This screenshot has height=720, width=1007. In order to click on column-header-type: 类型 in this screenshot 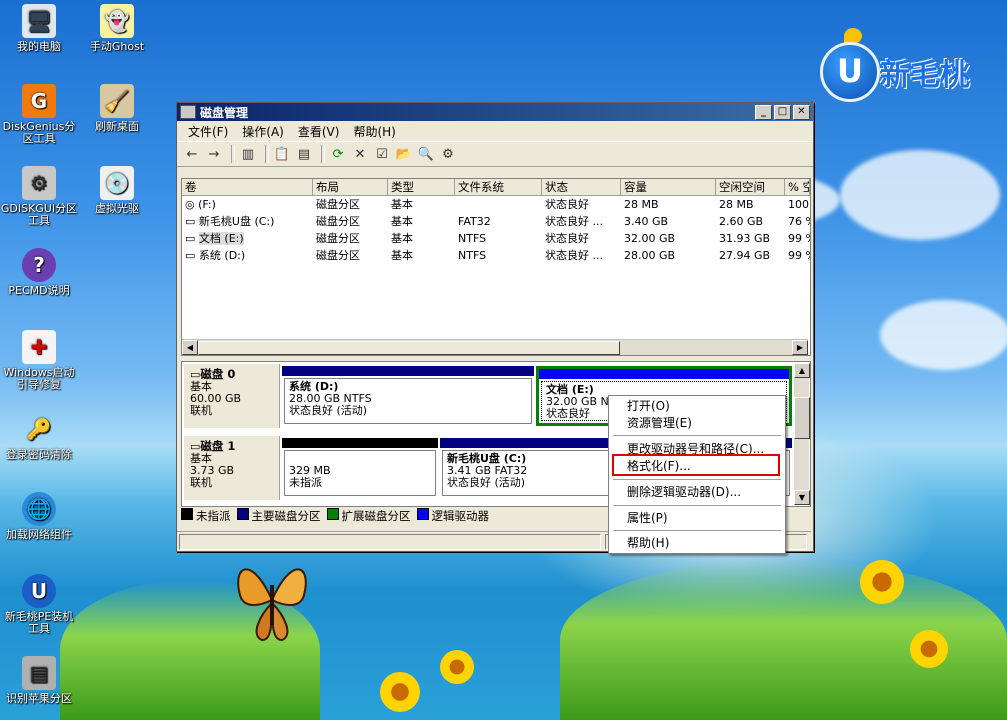, I will do `click(421, 187)`.